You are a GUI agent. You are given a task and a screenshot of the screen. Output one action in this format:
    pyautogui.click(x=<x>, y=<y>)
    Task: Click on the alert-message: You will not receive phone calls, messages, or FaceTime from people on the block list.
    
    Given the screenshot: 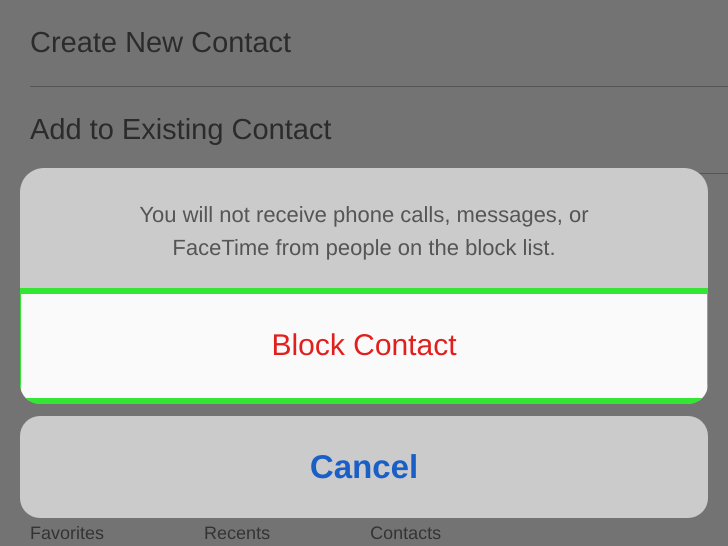 What is the action you would take?
    pyautogui.click(x=364, y=231)
    